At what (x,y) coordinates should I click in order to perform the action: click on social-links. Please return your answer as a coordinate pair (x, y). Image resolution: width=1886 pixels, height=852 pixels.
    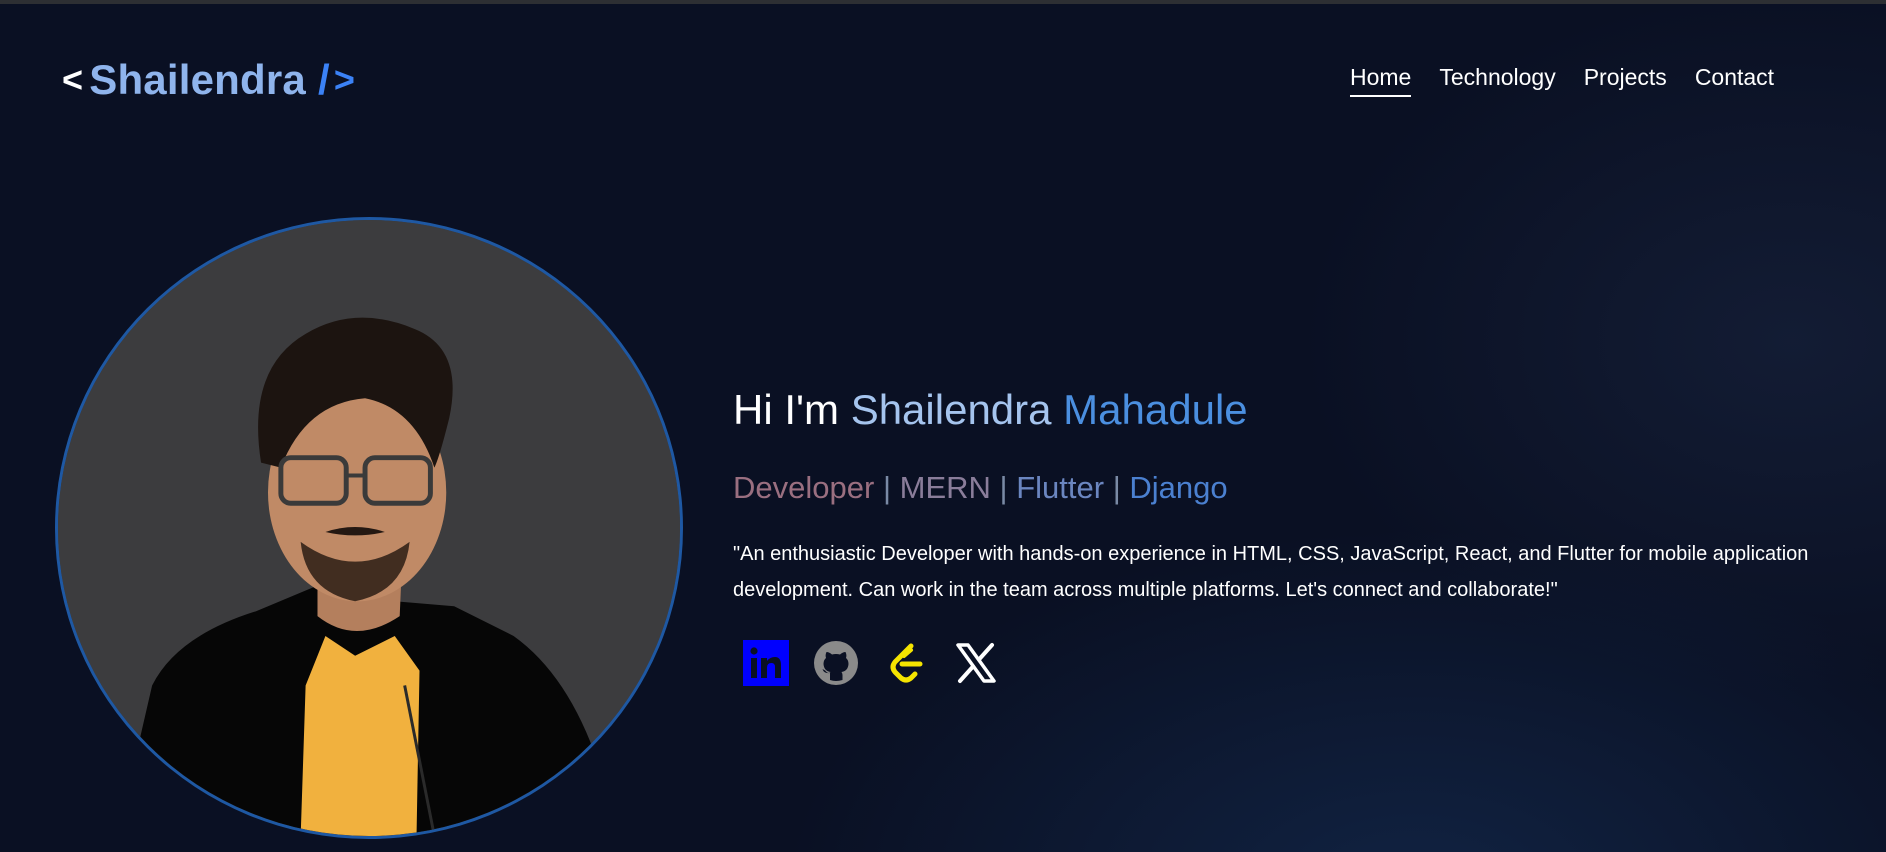
    Looking at the image, I should click on (1283, 663).